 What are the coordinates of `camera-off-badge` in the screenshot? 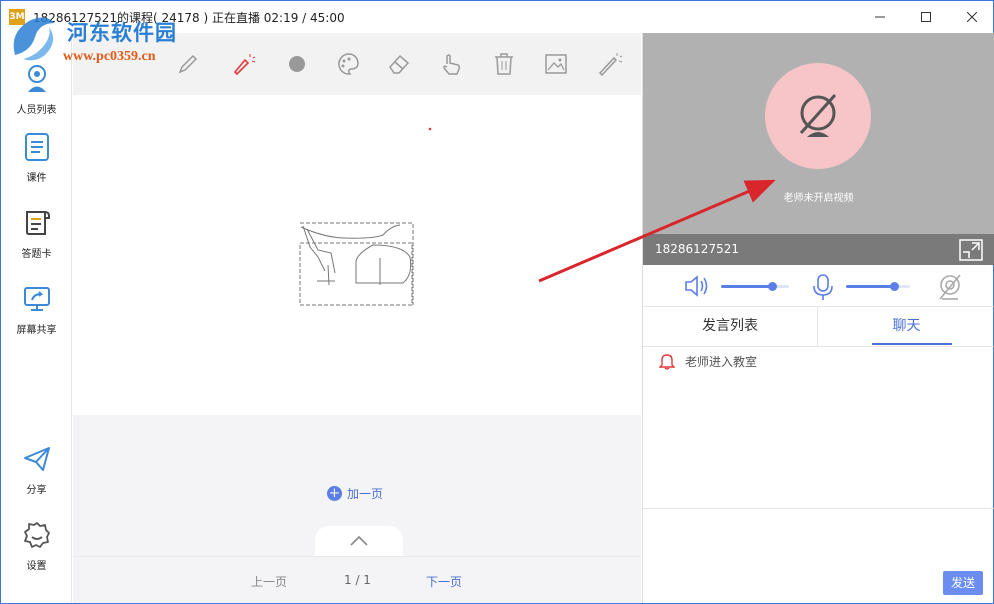 It's located at (818, 116).